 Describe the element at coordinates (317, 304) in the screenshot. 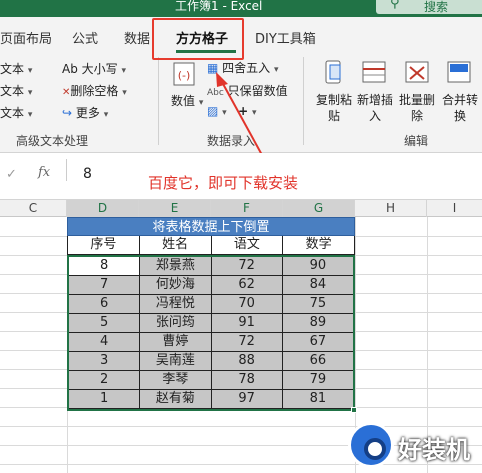

I see `table-cell: 75` at that location.